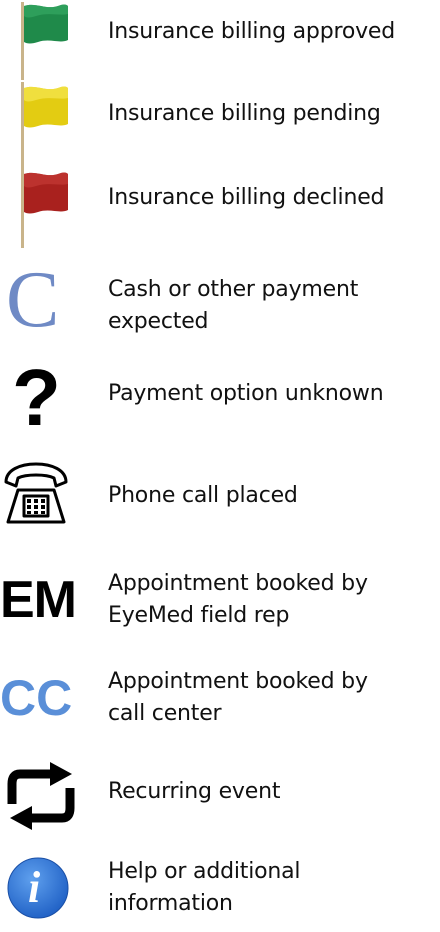  Describe the element at coordinates (38, 600) in the screenshot. I see `em-icon: EM` at that location.